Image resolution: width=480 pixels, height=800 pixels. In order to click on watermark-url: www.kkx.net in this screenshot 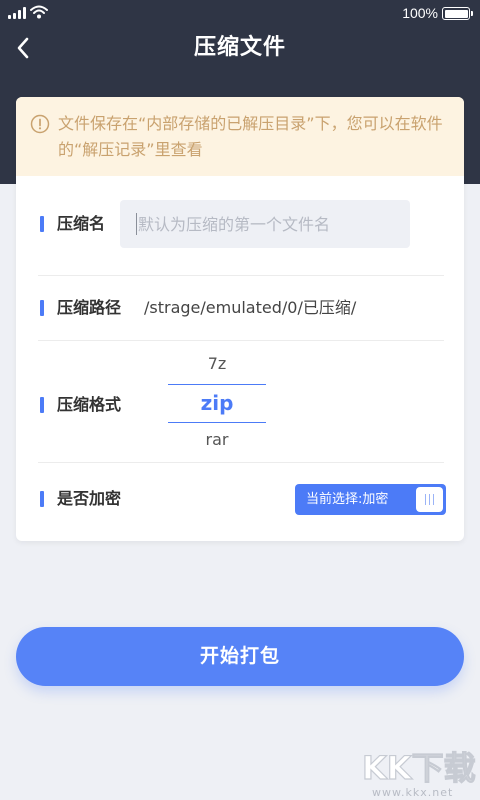, I will do `click(412, 792)`.